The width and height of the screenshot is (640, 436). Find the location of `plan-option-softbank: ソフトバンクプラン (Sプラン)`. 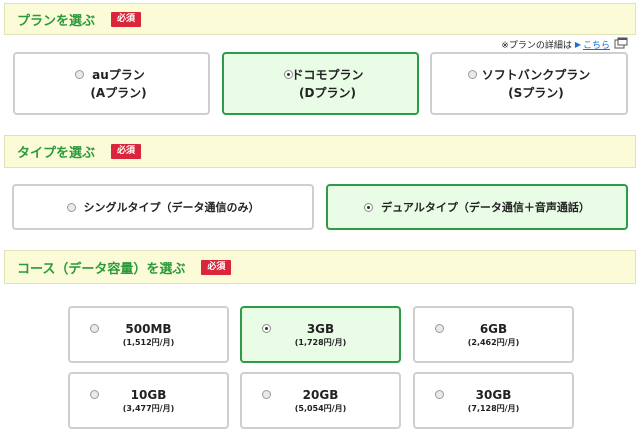

plan-option-softbank: ソフトバンクプラン (Sプラン) is located at coordinates (529, 83).